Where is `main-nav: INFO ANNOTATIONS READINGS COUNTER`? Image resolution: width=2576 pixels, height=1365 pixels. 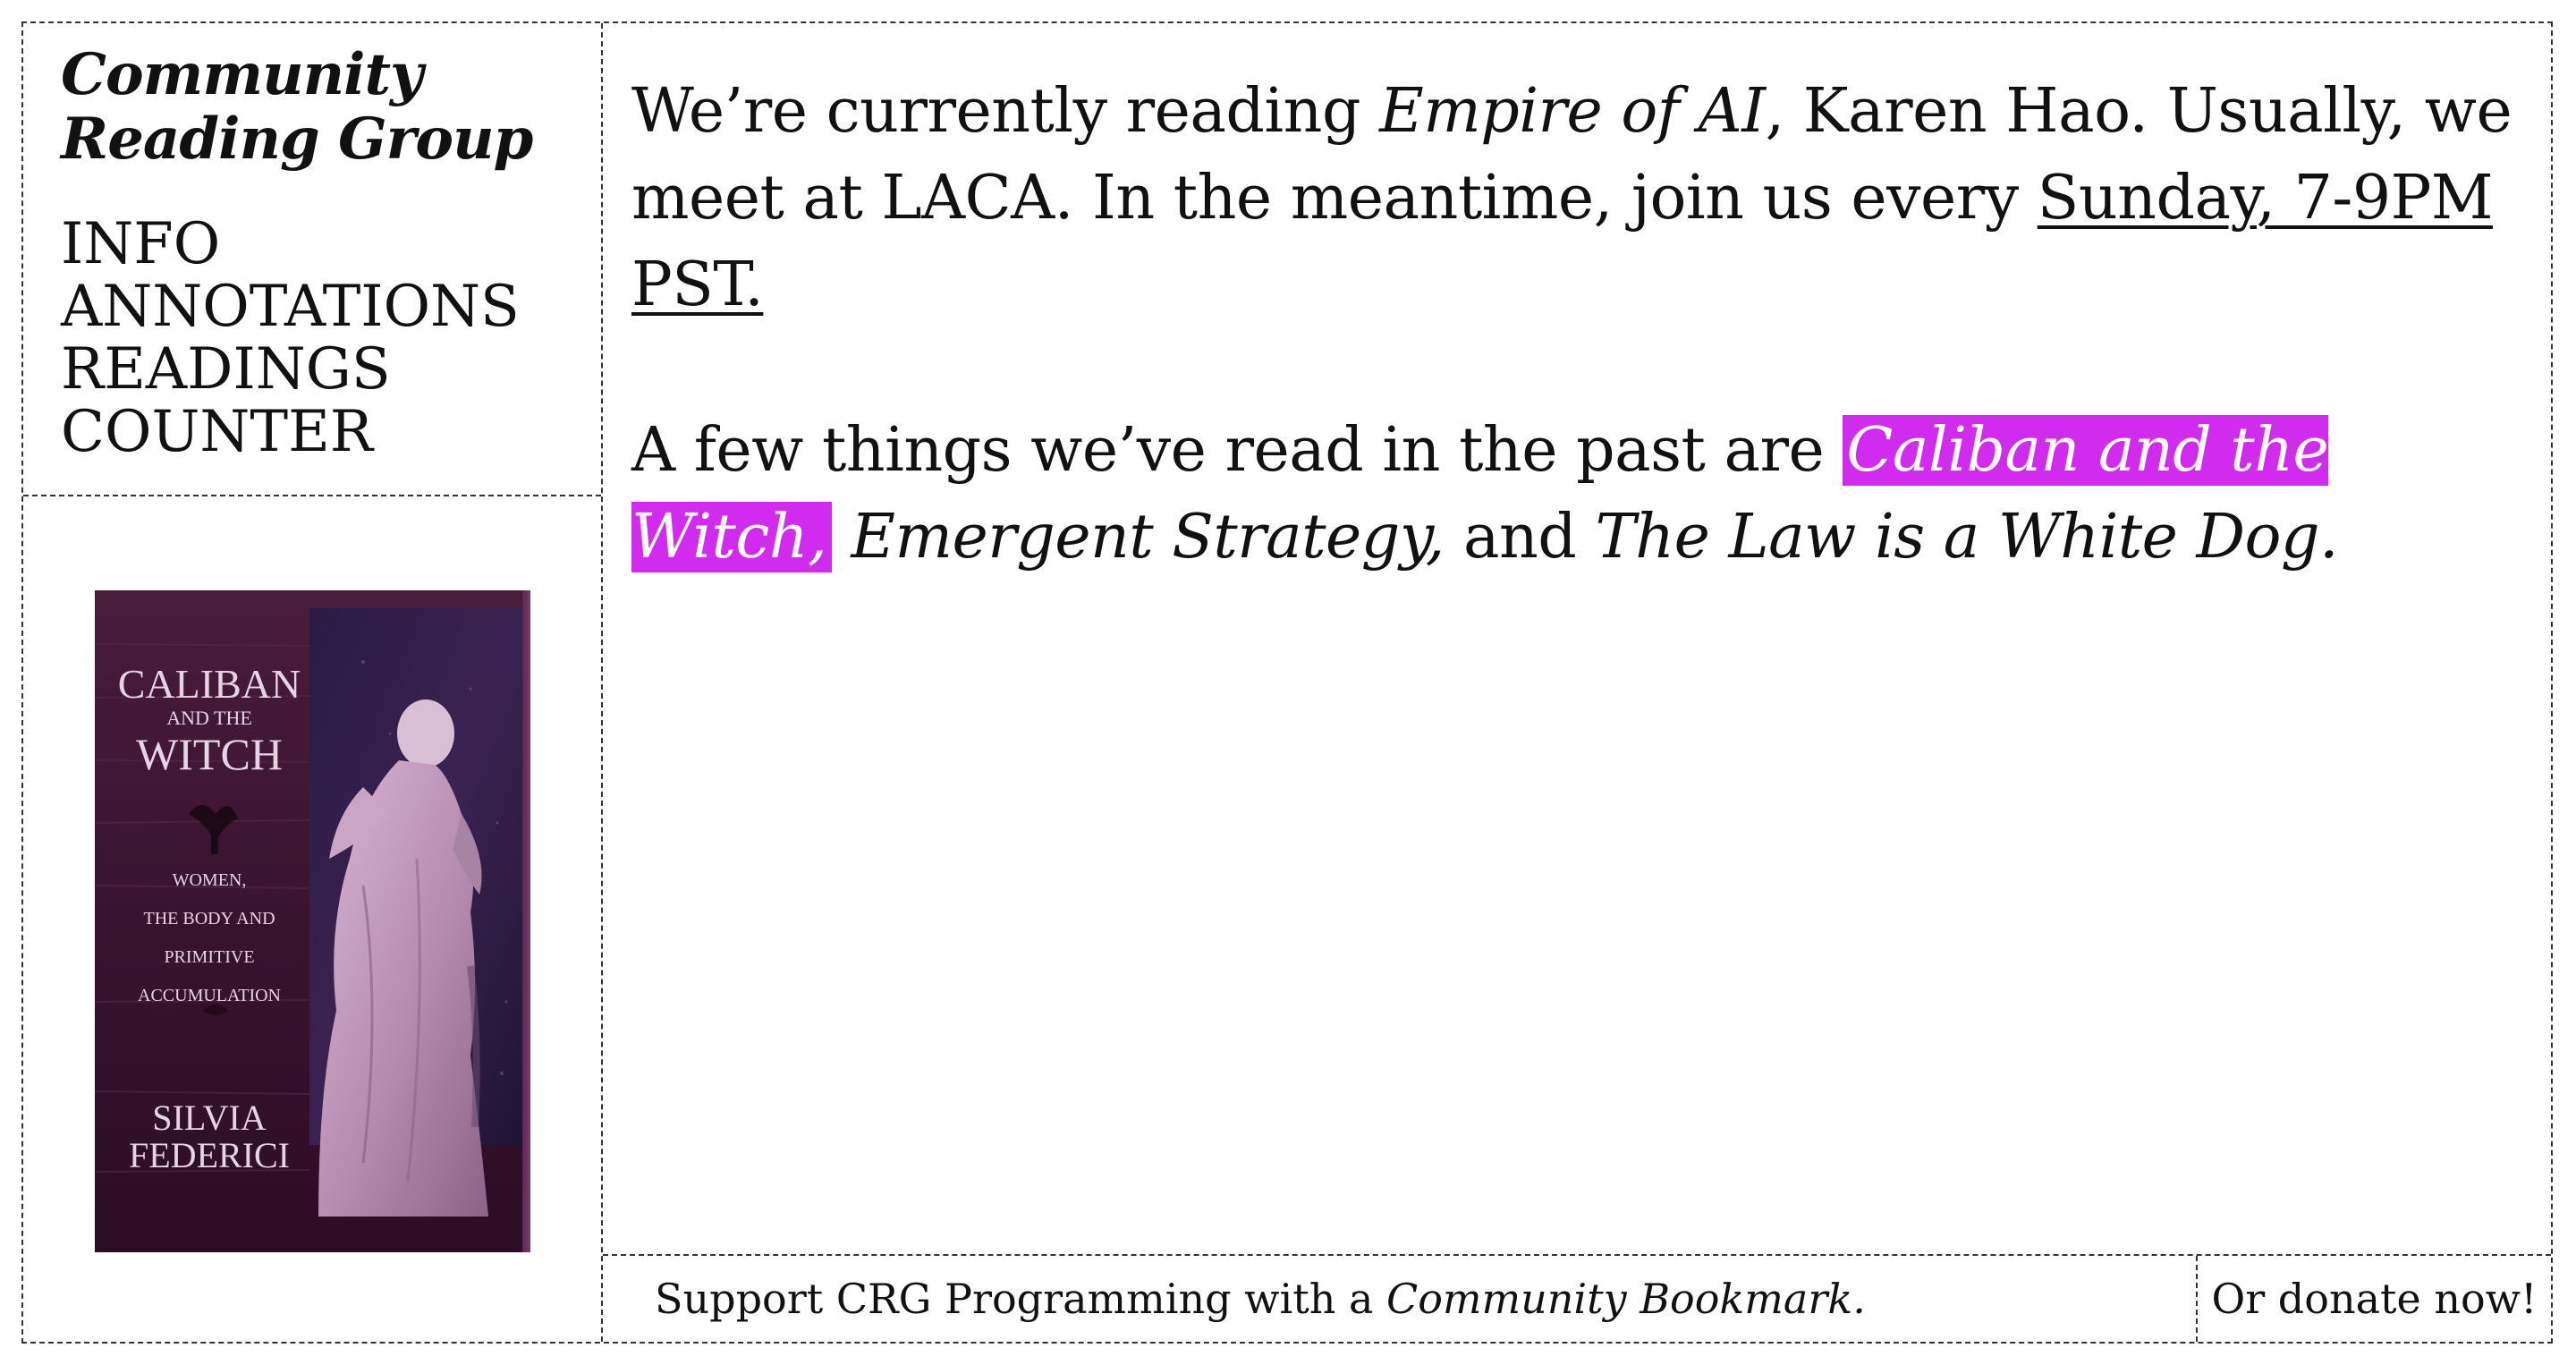
main-nav: INFO ANNOTATIONS READINGS COUNTER is located at coordinates (331, 338).